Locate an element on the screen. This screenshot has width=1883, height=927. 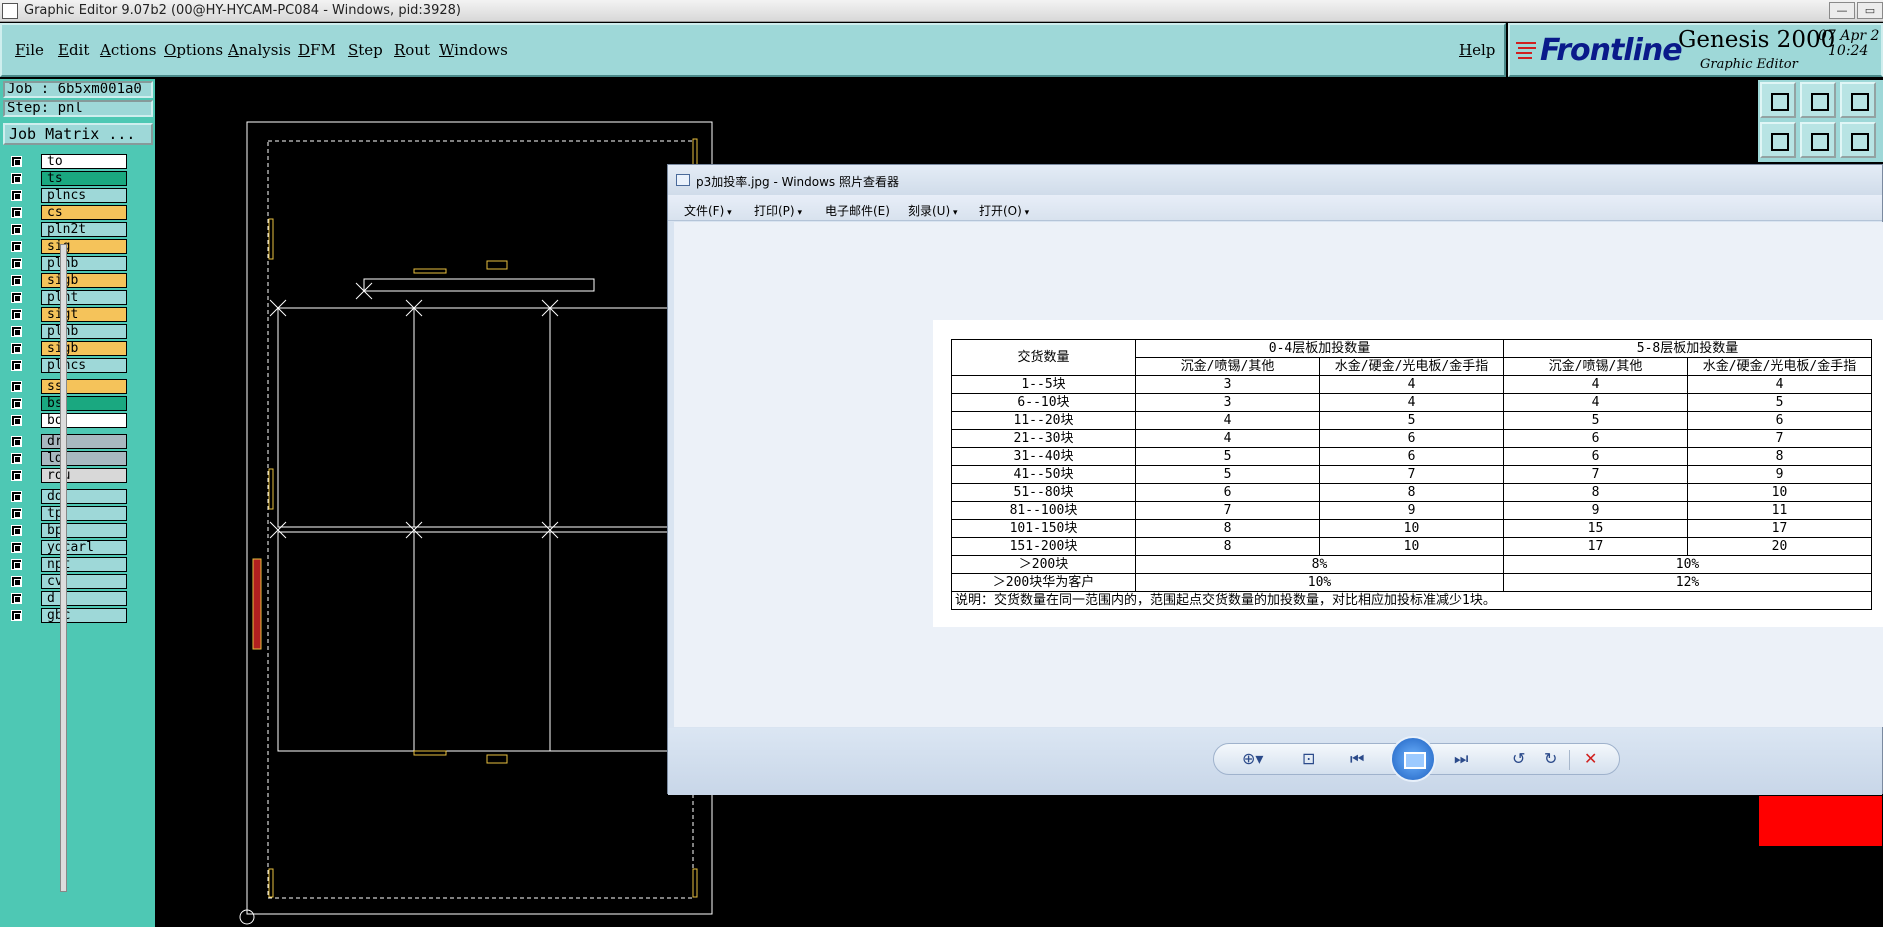
viewer-menu-burn: 刻录(U) is located at coordinates (933, 210).